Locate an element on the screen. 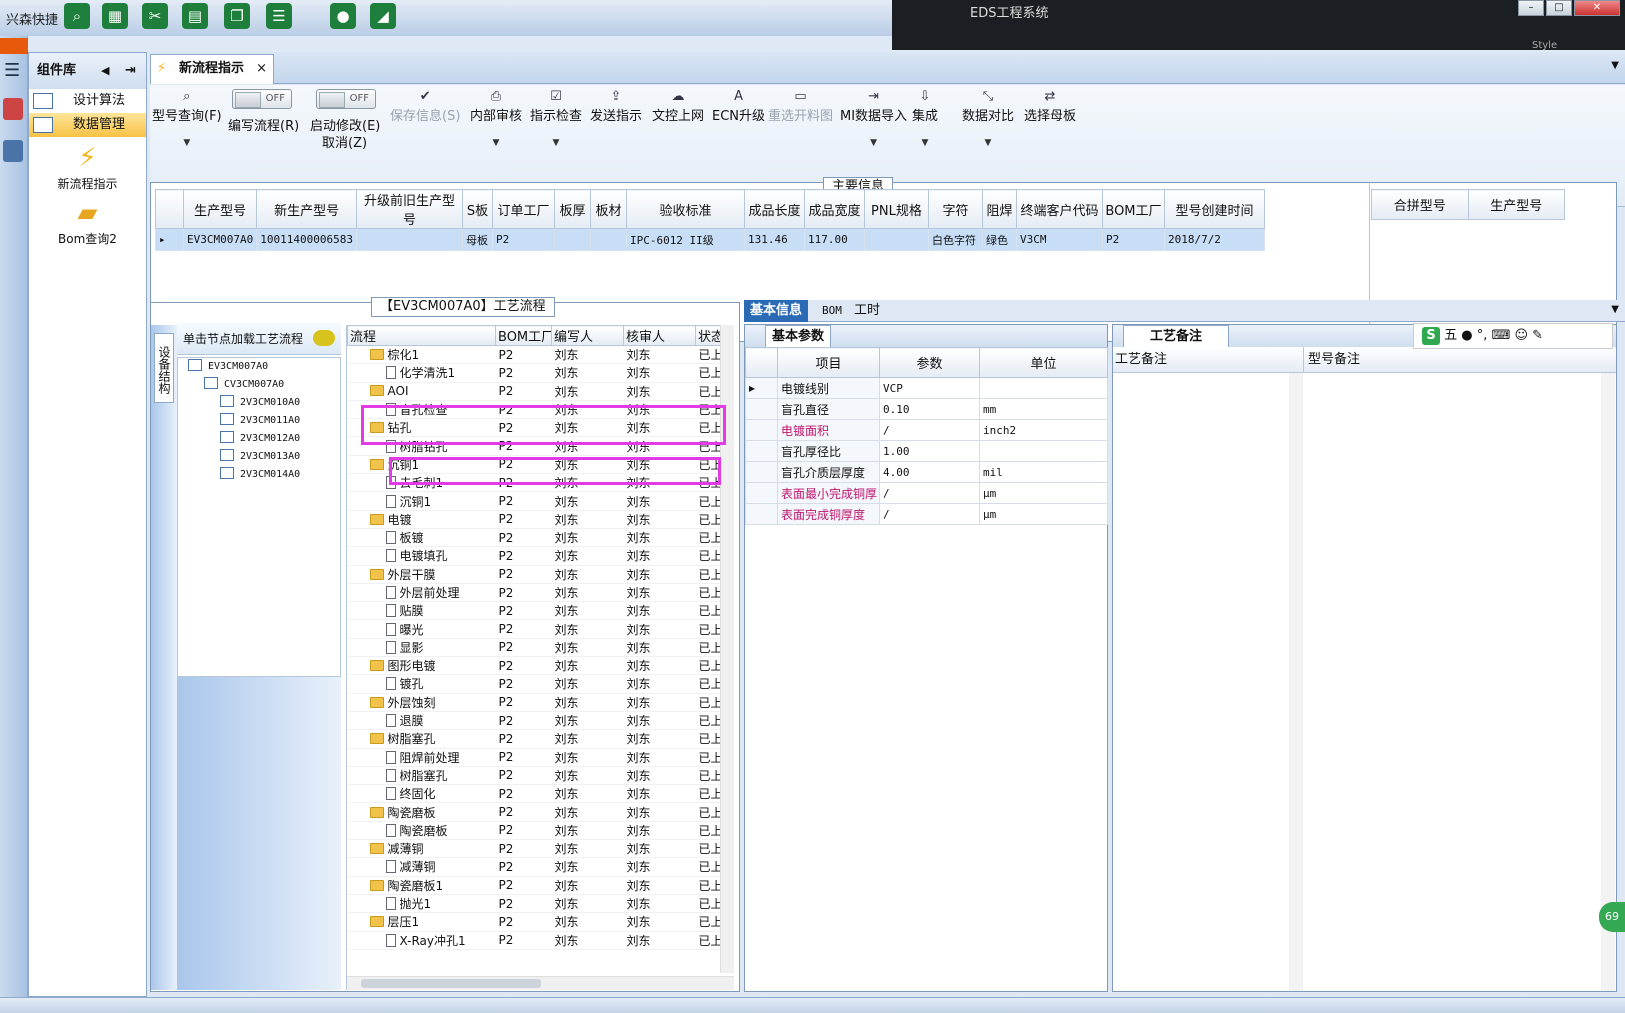  ecn-upgrade-button: A ECN升级 is located at coordinates (738, 106).